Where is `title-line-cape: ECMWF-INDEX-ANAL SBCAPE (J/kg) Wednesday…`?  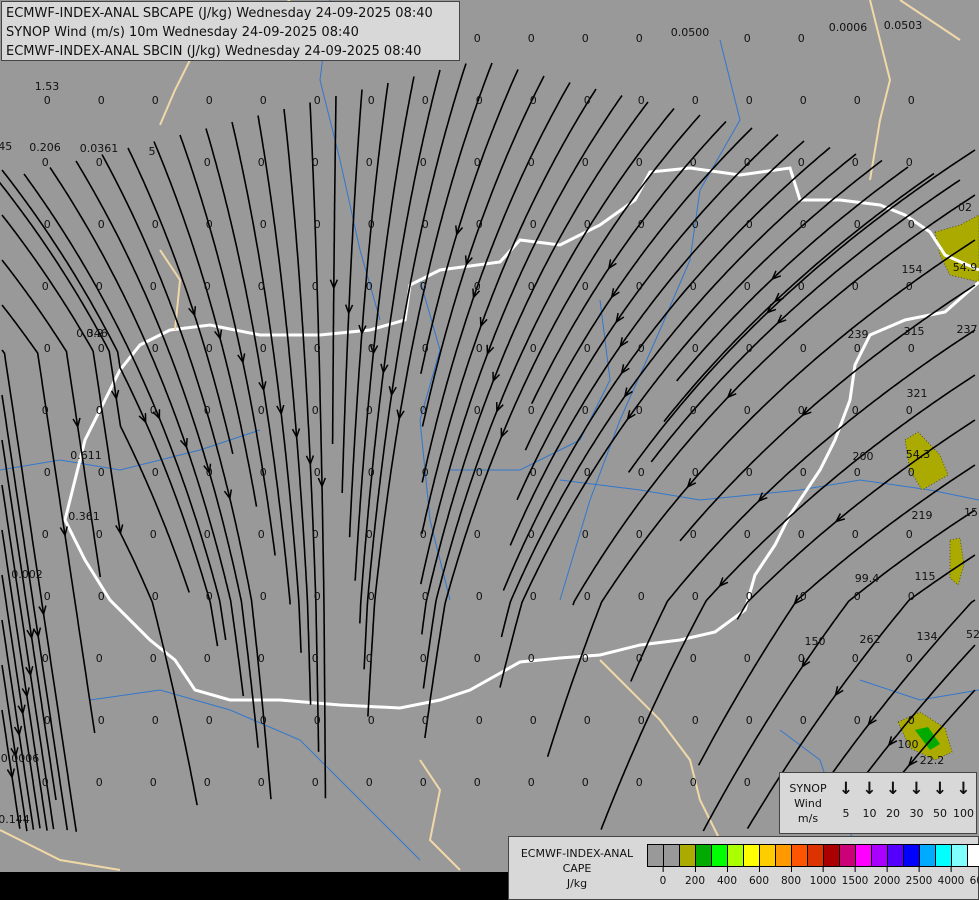
title-line-cape: ECMWF-INDEX-ANAL SBCAPE (J/kg) Wednesday… is located at coordinates (219, 13).